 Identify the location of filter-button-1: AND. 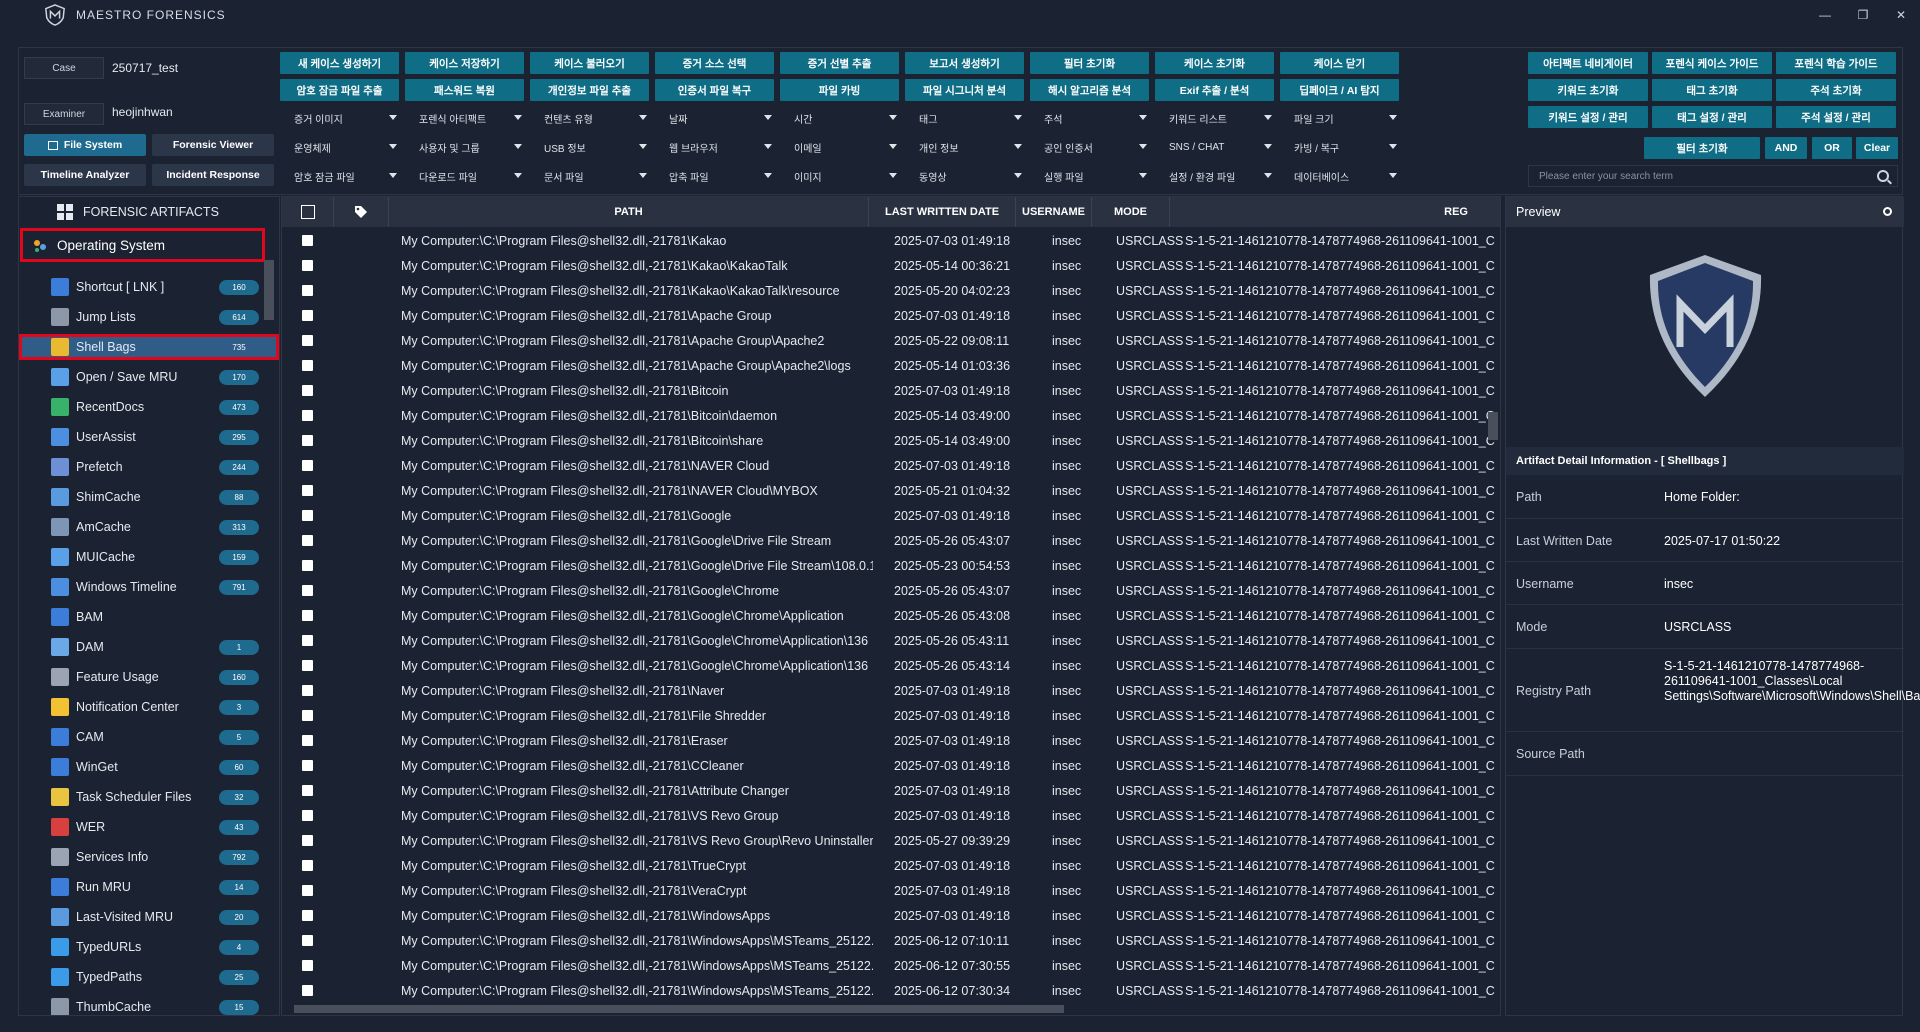
(1786, 148).